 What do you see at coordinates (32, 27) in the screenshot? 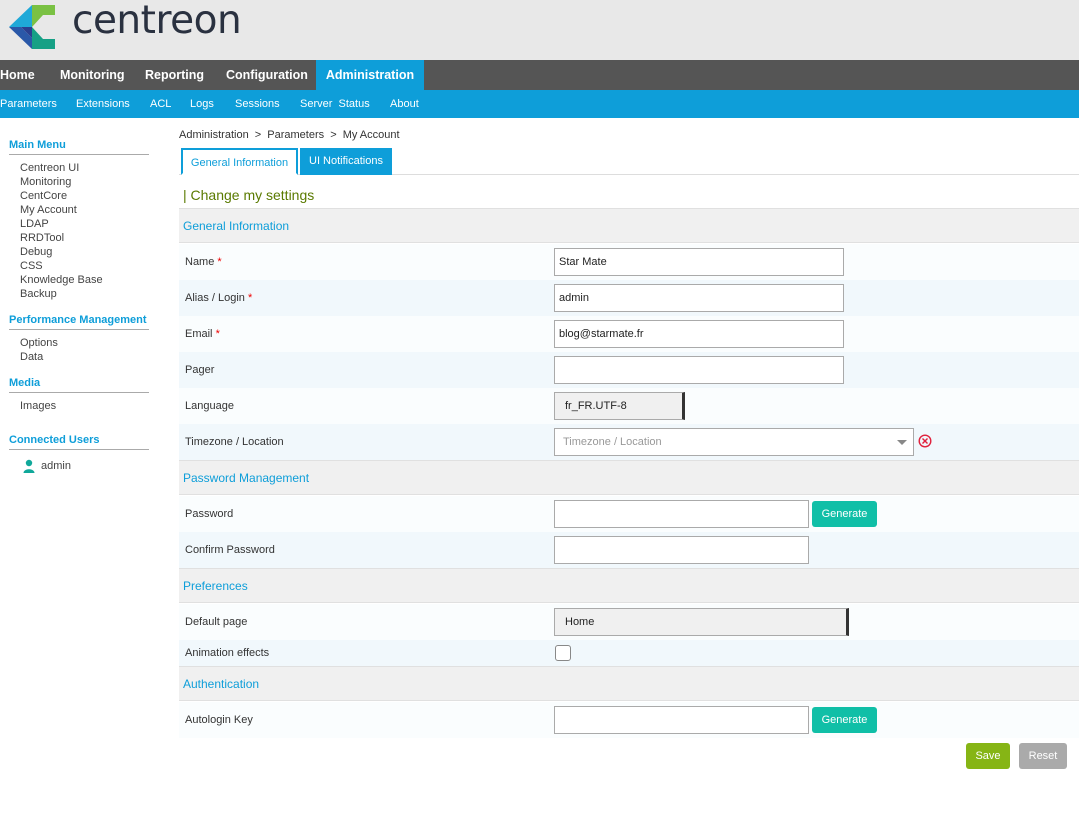
I see `centreon-logo-icon` at bounding box center [32, 27].